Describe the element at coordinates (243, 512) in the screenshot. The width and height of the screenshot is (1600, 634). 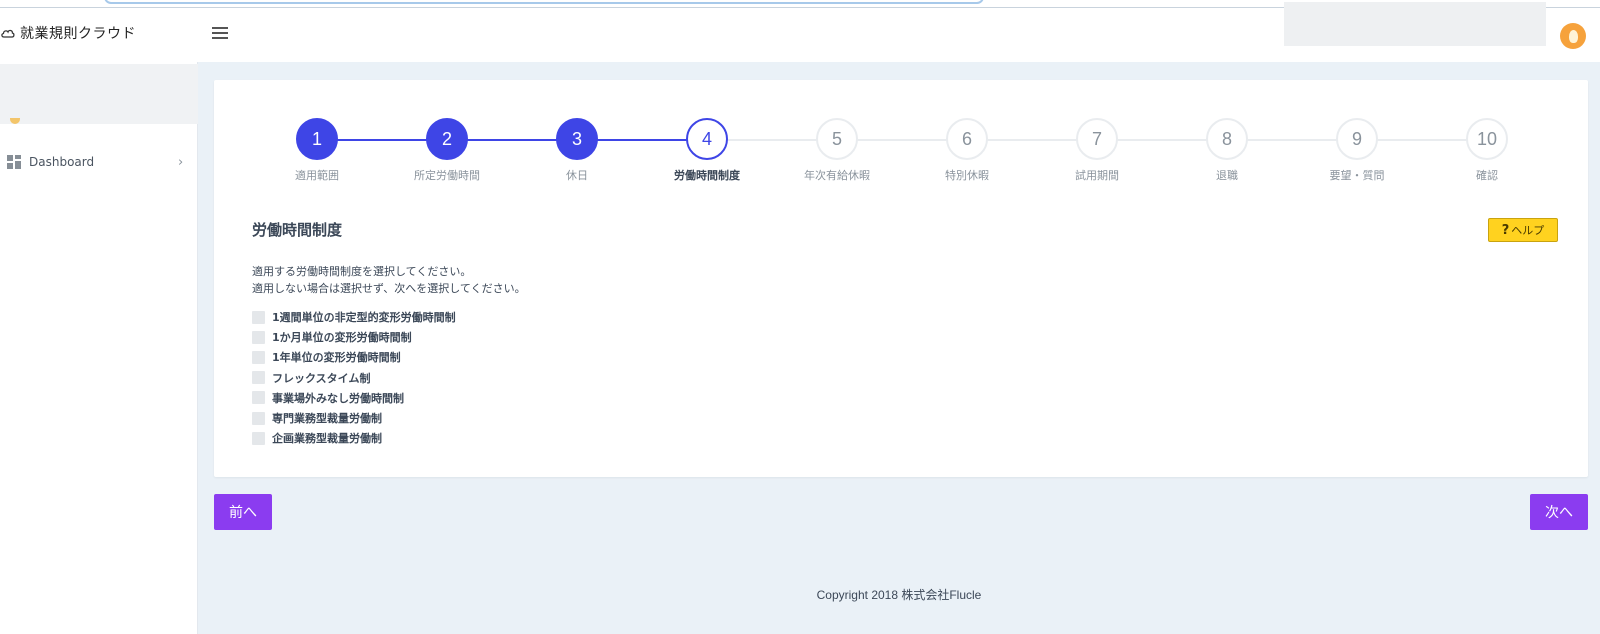
I see `prev-button: 前へ` at that location.